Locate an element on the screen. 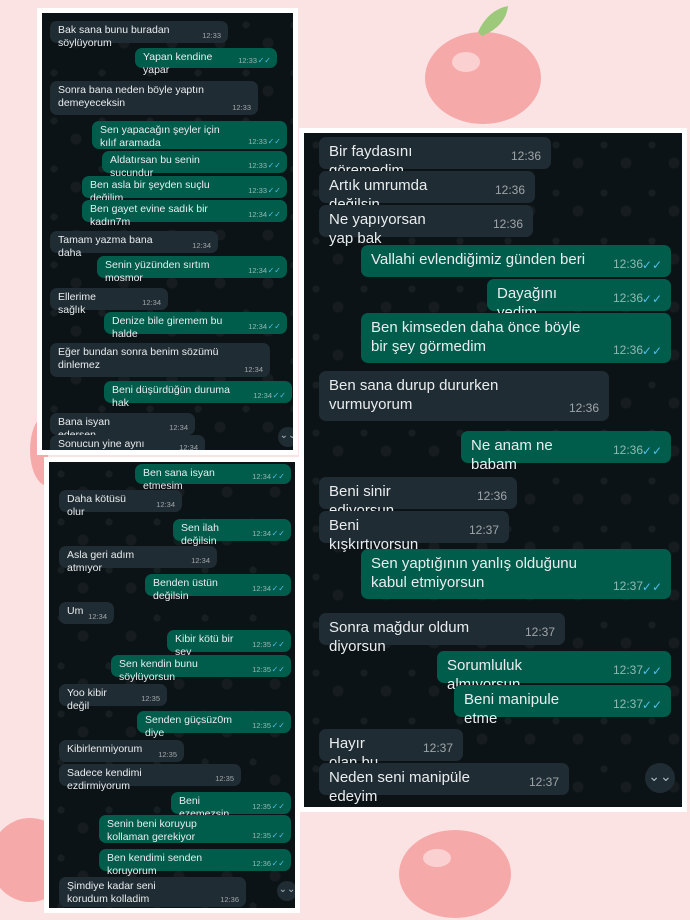 Image resolution: width=690 pixels, height=920 pixels. message-text: Ben sana durup dururken vurmuyorum is located at coordinates (414, 395).